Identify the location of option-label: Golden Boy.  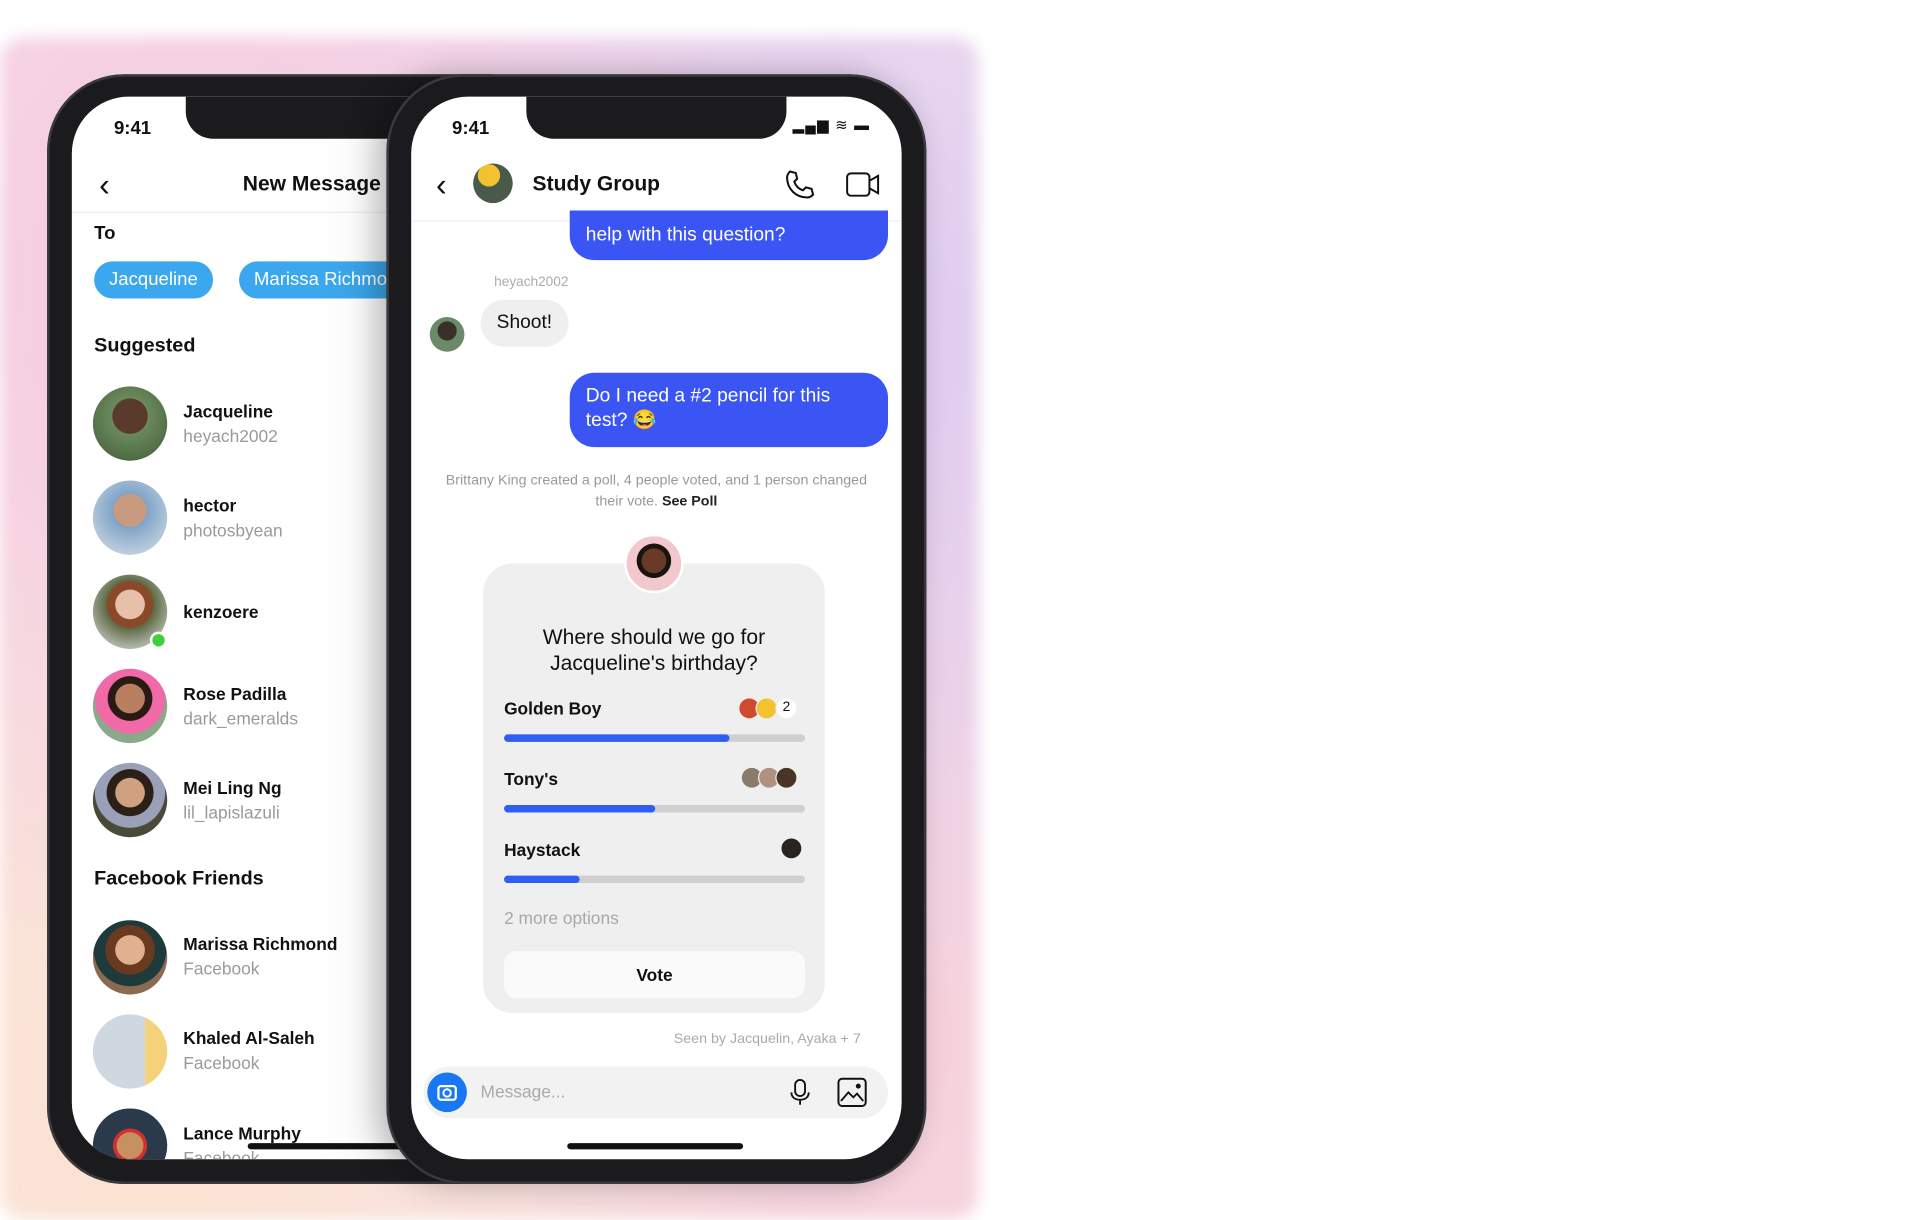
(553, 708).